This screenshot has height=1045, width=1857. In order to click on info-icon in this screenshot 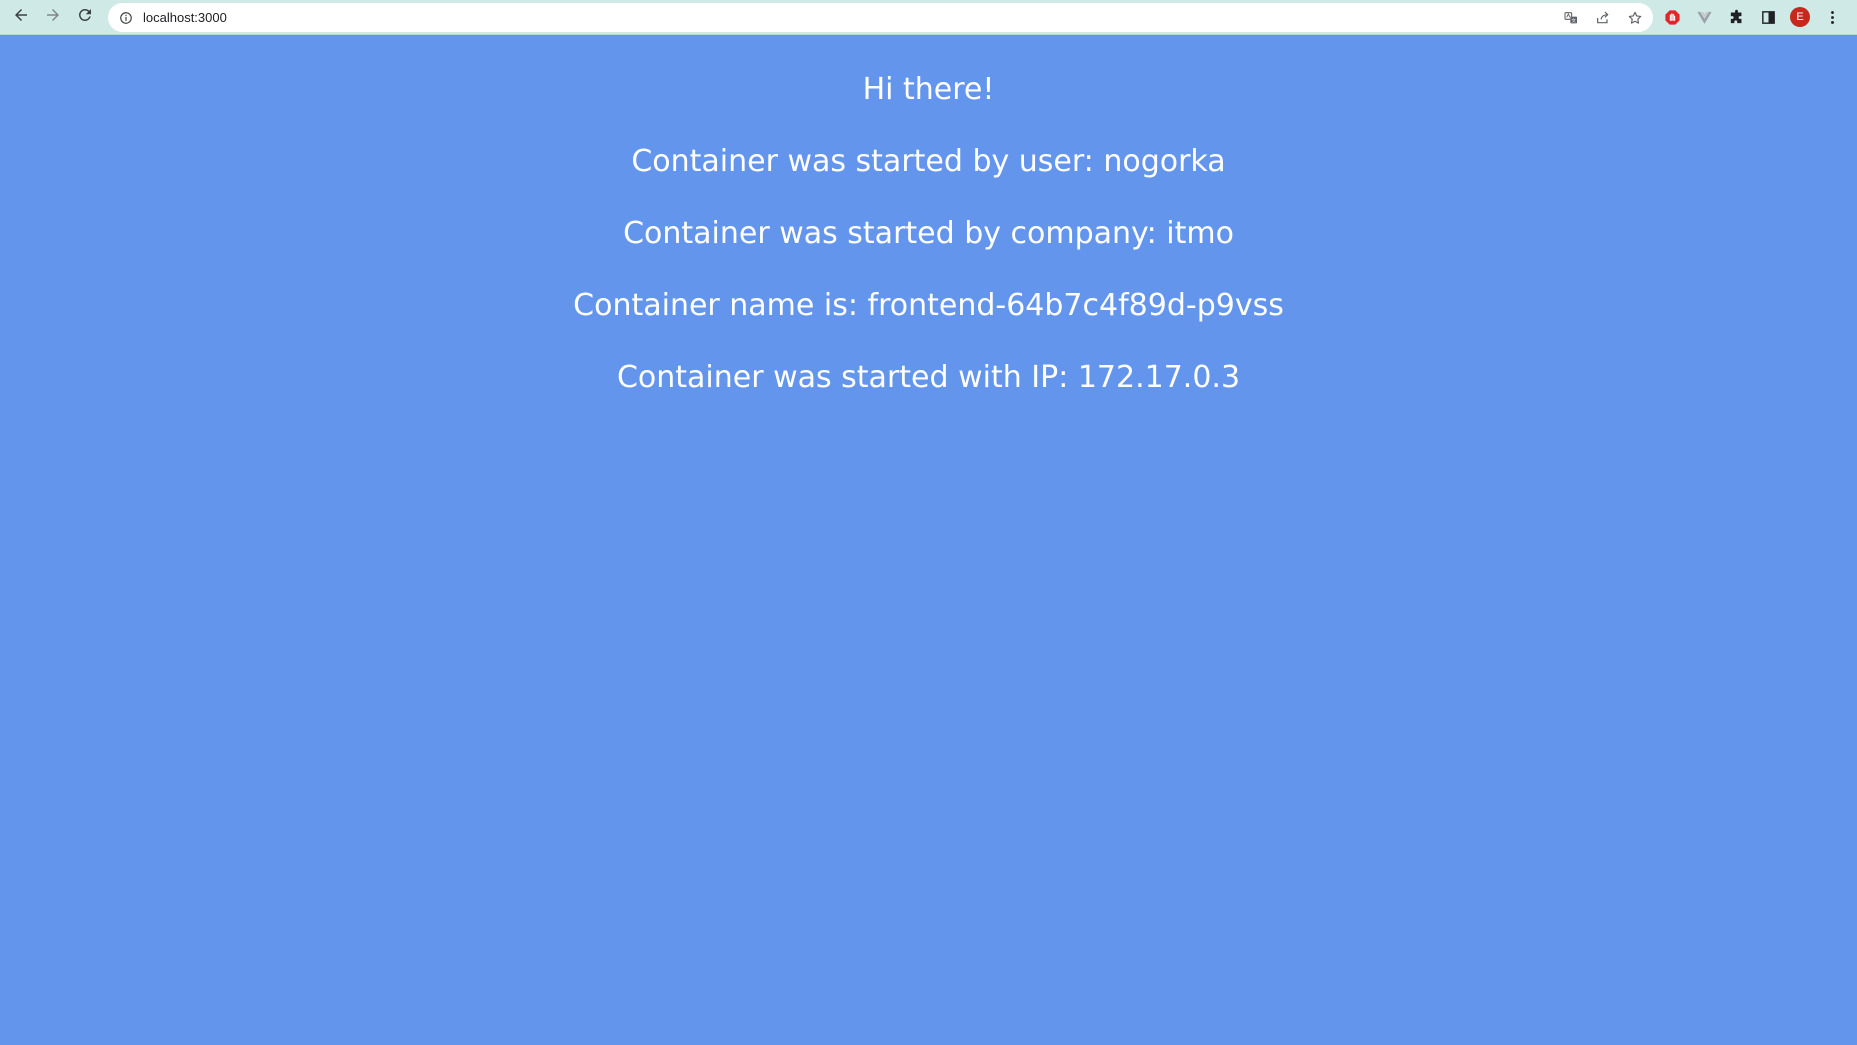, I will do `click(126, 18)`.